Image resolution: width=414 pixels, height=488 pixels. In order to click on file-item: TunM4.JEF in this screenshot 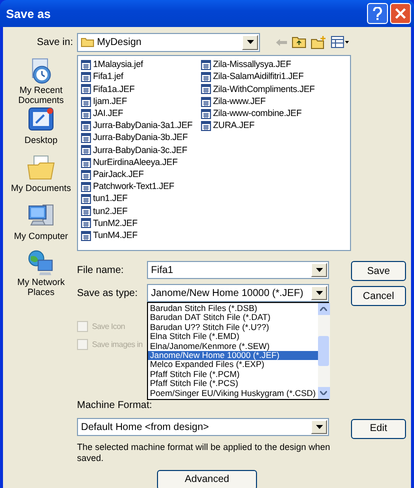, I will do `click(140, 236)`.